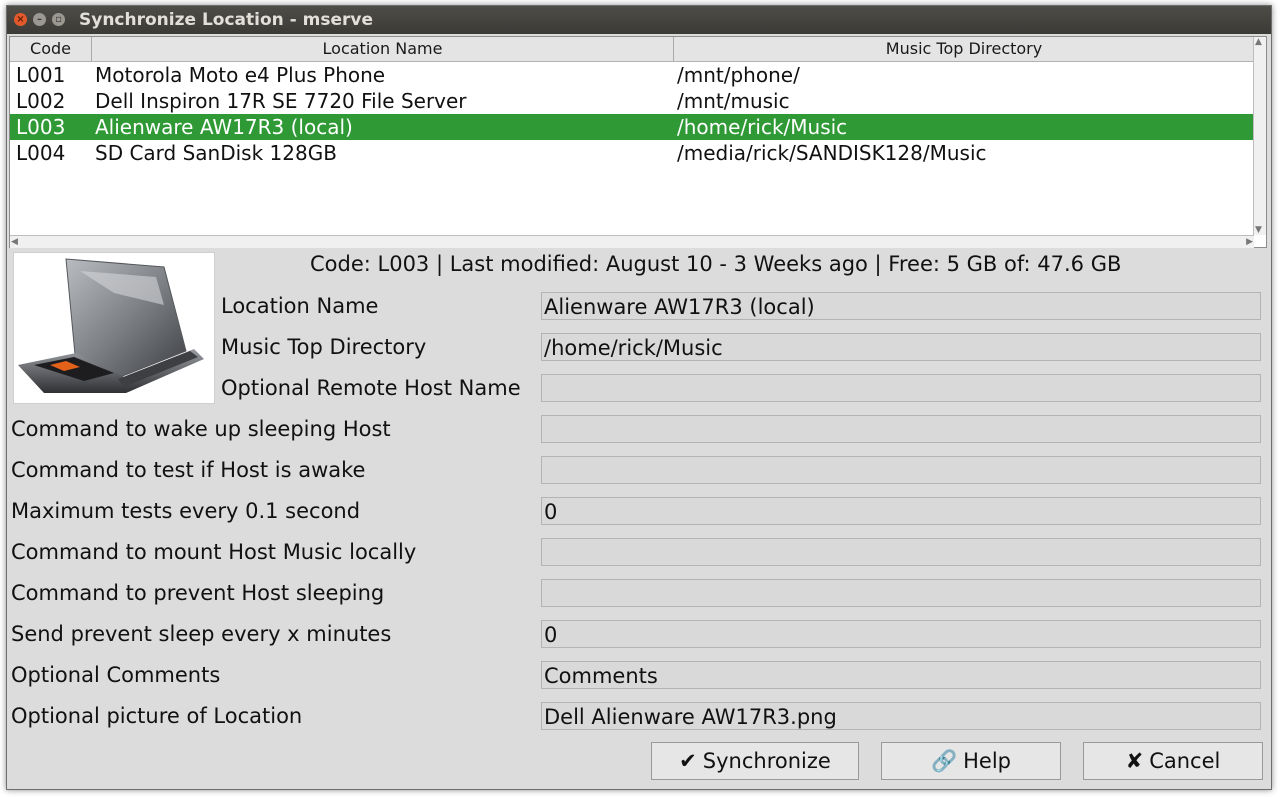 The image size is (1280, 797). What do you see at coordinates (198, 593) in the screenshot?
I see `label-prevent-sleep-command: Command to prevent Host sleeping` at bounding box center [198, 593].